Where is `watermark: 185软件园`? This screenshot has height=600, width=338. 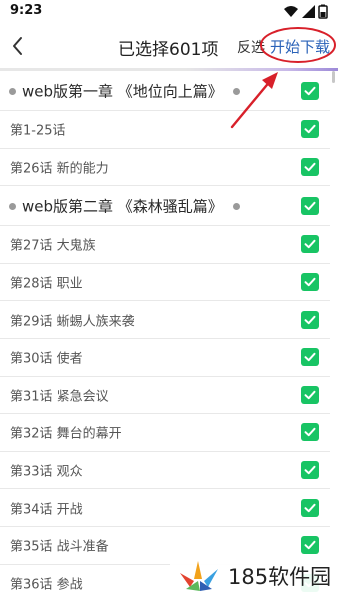
watermark: 185软件园 is located at coordinates (254, 576).